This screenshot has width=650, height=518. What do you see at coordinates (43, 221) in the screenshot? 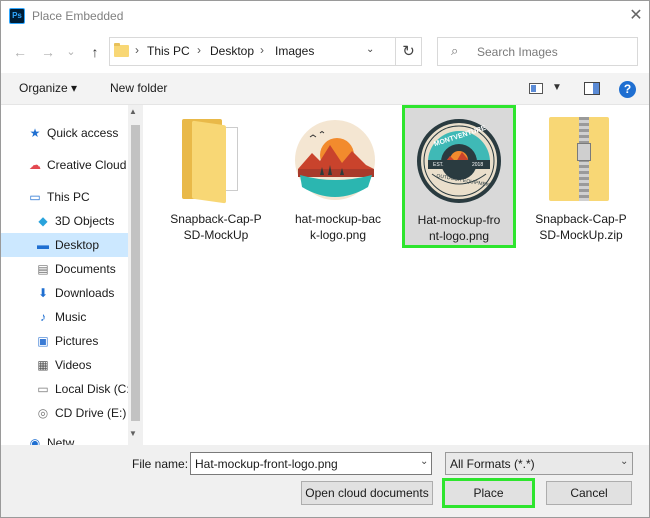
I see `cube-icon: ◆` at bounding box center [43, 221].